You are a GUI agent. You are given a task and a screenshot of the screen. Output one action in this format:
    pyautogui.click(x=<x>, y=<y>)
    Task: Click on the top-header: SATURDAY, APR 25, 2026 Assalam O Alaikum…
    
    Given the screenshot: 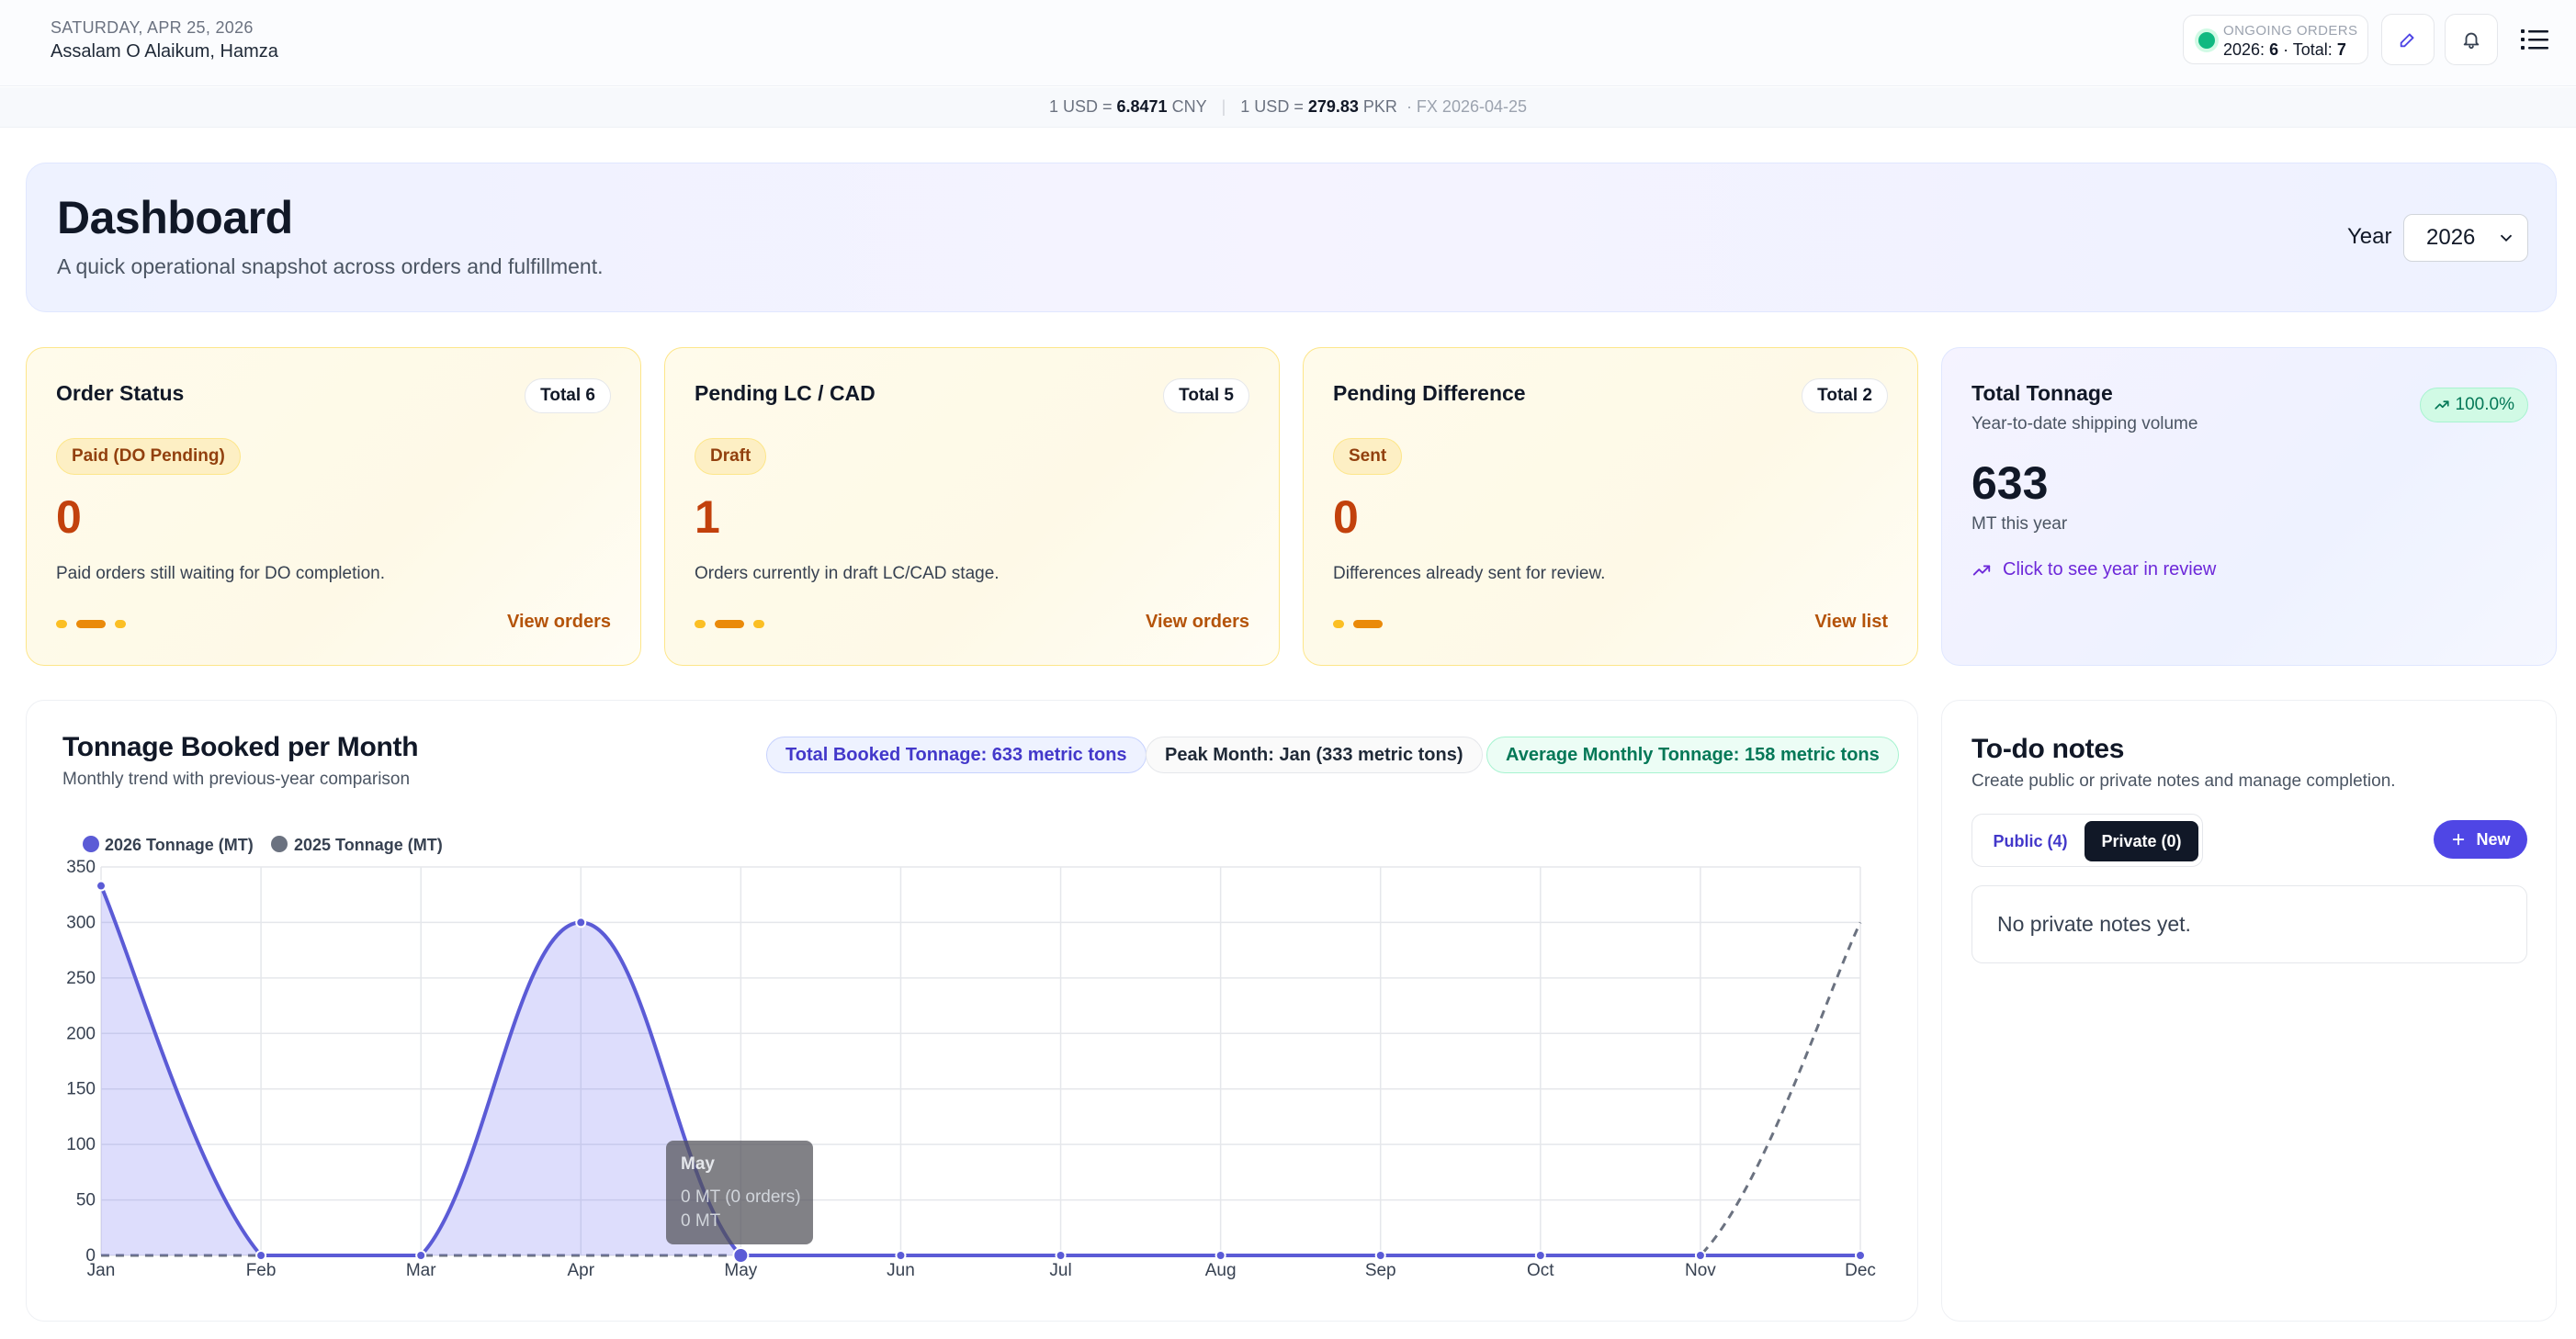 What is the action you would take?
    pyautogui.click(x=1288, y=43)
    